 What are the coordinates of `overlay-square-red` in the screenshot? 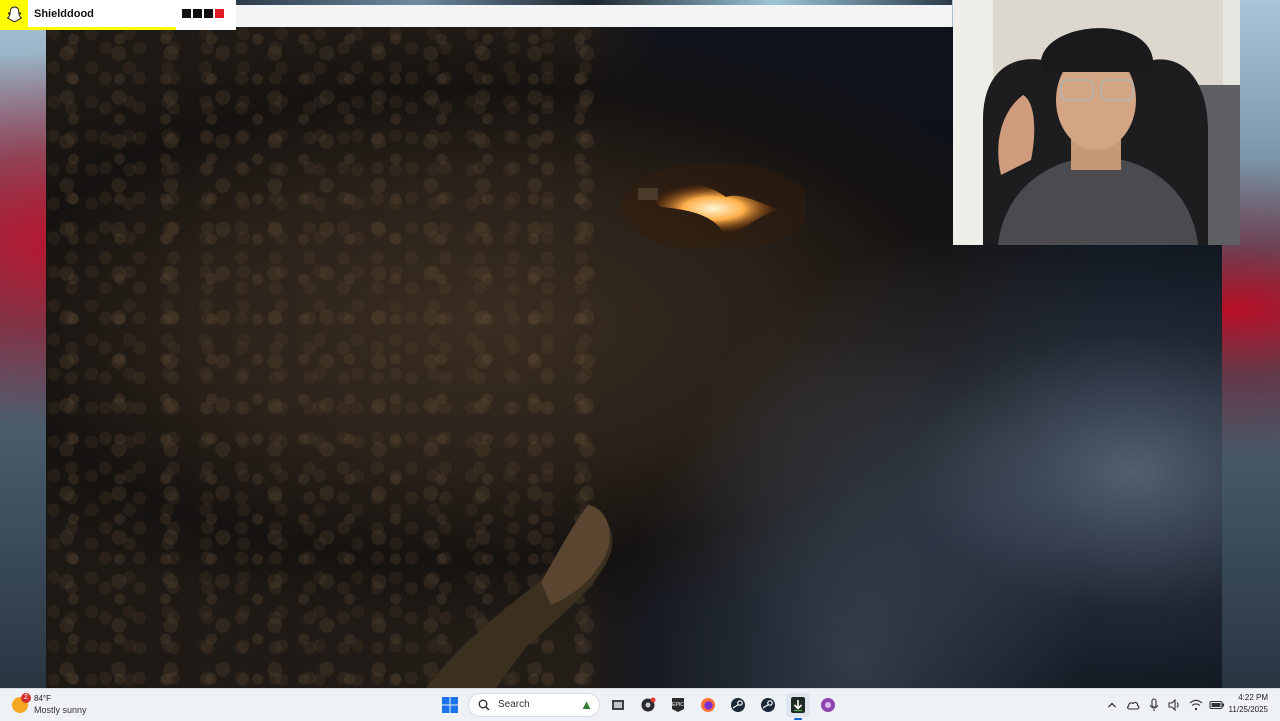 It's located at (219, 13).